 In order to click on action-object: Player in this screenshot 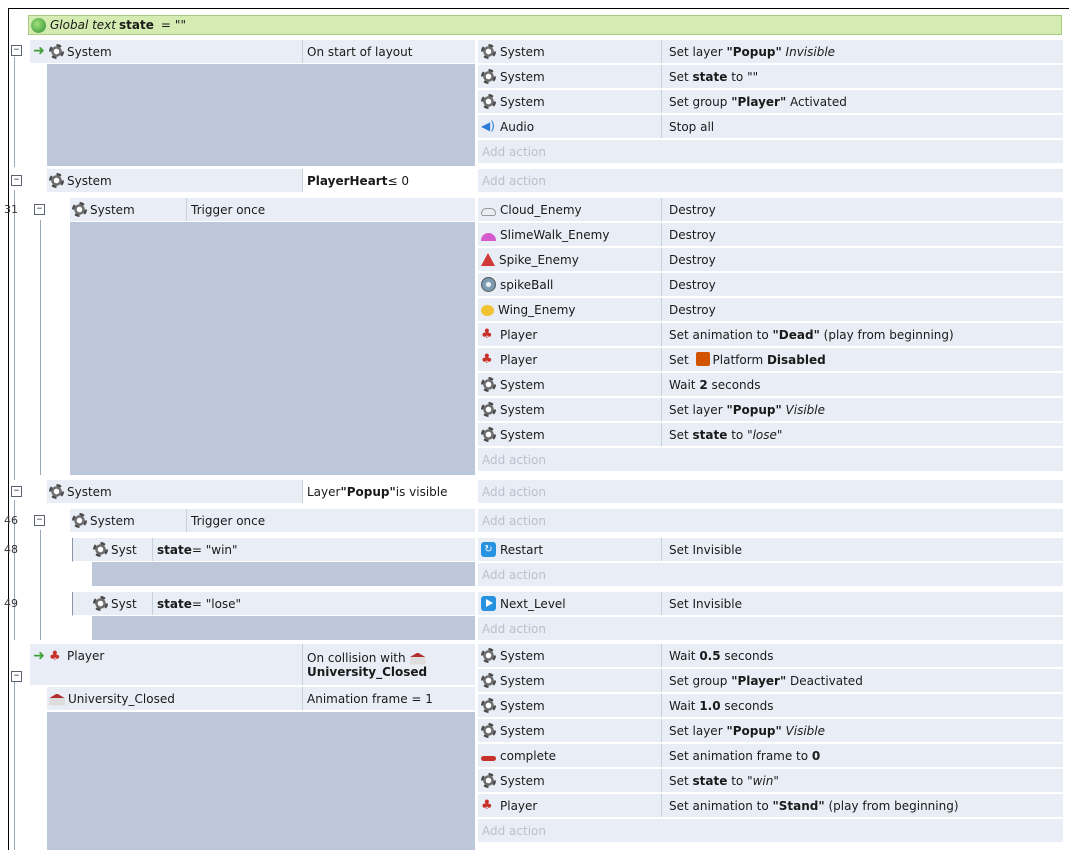, I will do `click(519, 359)`.